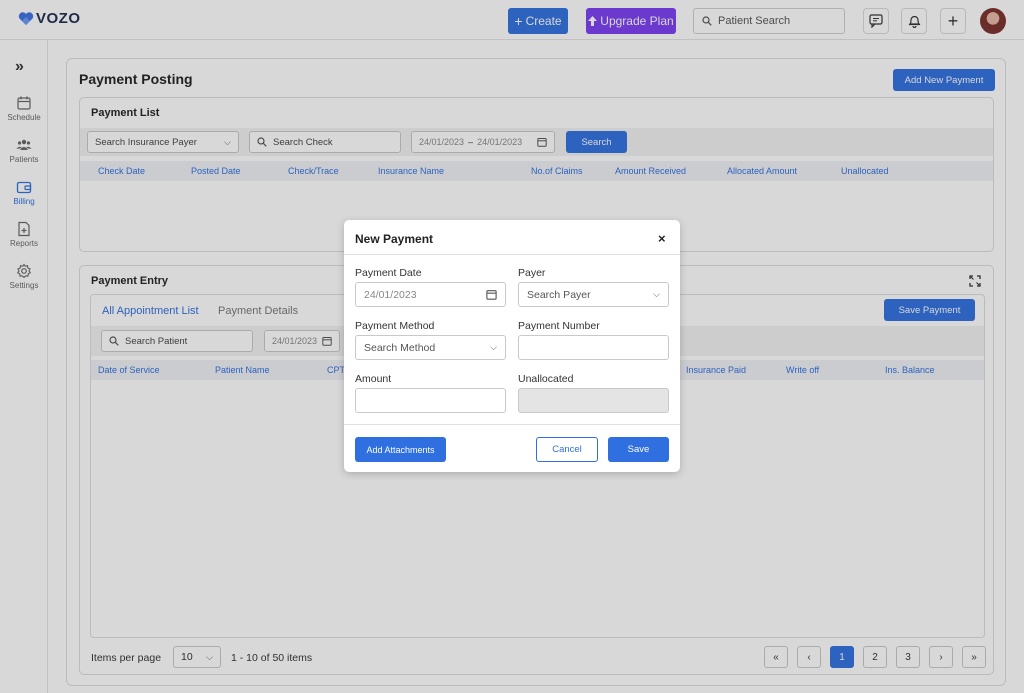 This screenshot has width=1024, height=693. What do you see at coordinates (567, 449) in the screenshot?
I see `cancel-button: Cancel` at bounding box center [567, 449].